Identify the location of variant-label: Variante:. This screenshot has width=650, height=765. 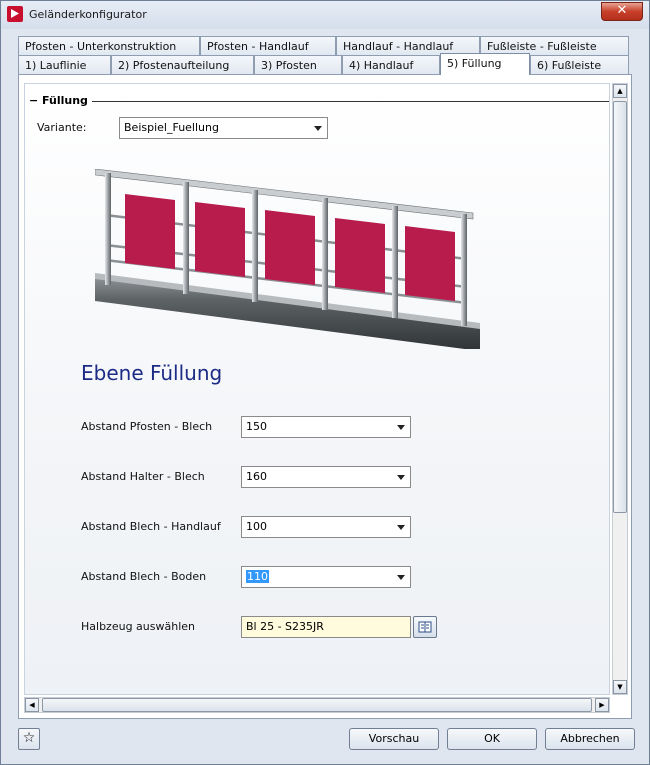
(62, 127).